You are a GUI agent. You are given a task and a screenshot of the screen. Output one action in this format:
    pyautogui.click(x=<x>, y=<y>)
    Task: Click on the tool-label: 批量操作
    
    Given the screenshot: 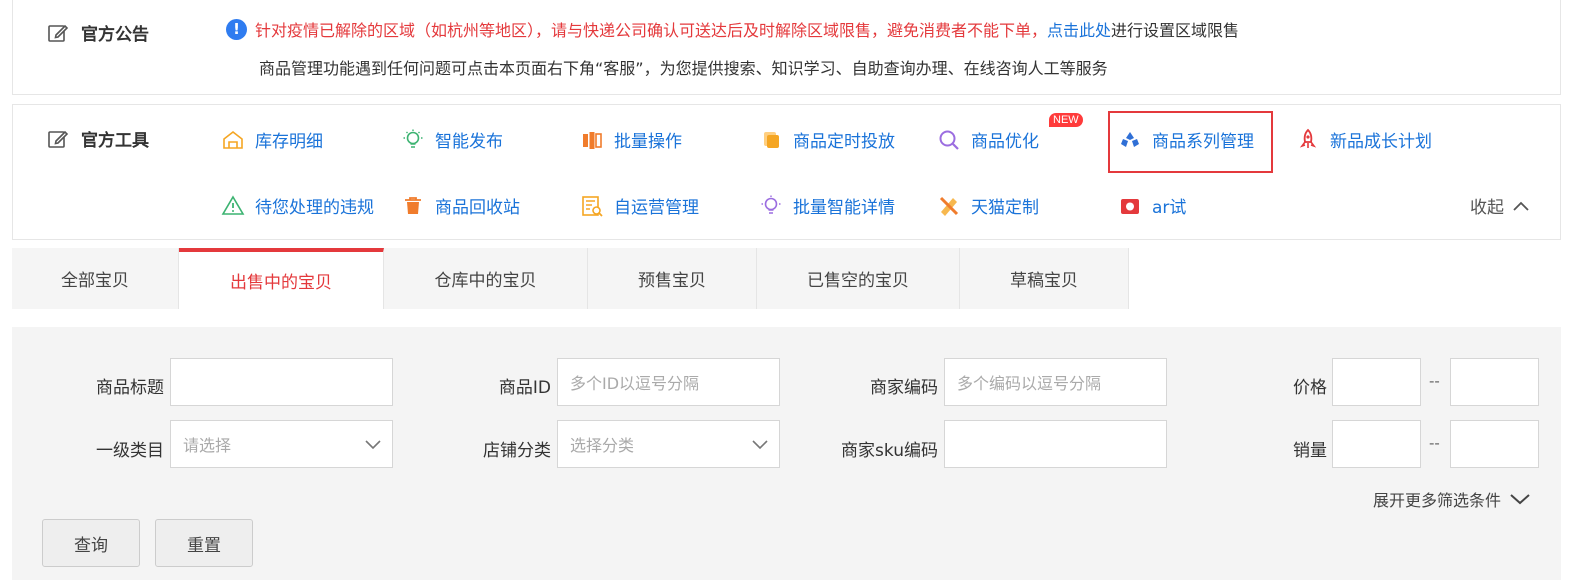 What is the action you would take?
    pyautogui.click(x=648, y=142)
    